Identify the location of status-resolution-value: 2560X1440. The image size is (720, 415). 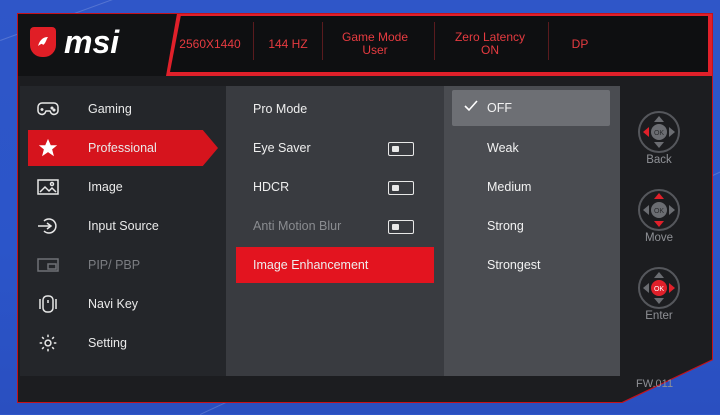
(210, 43).